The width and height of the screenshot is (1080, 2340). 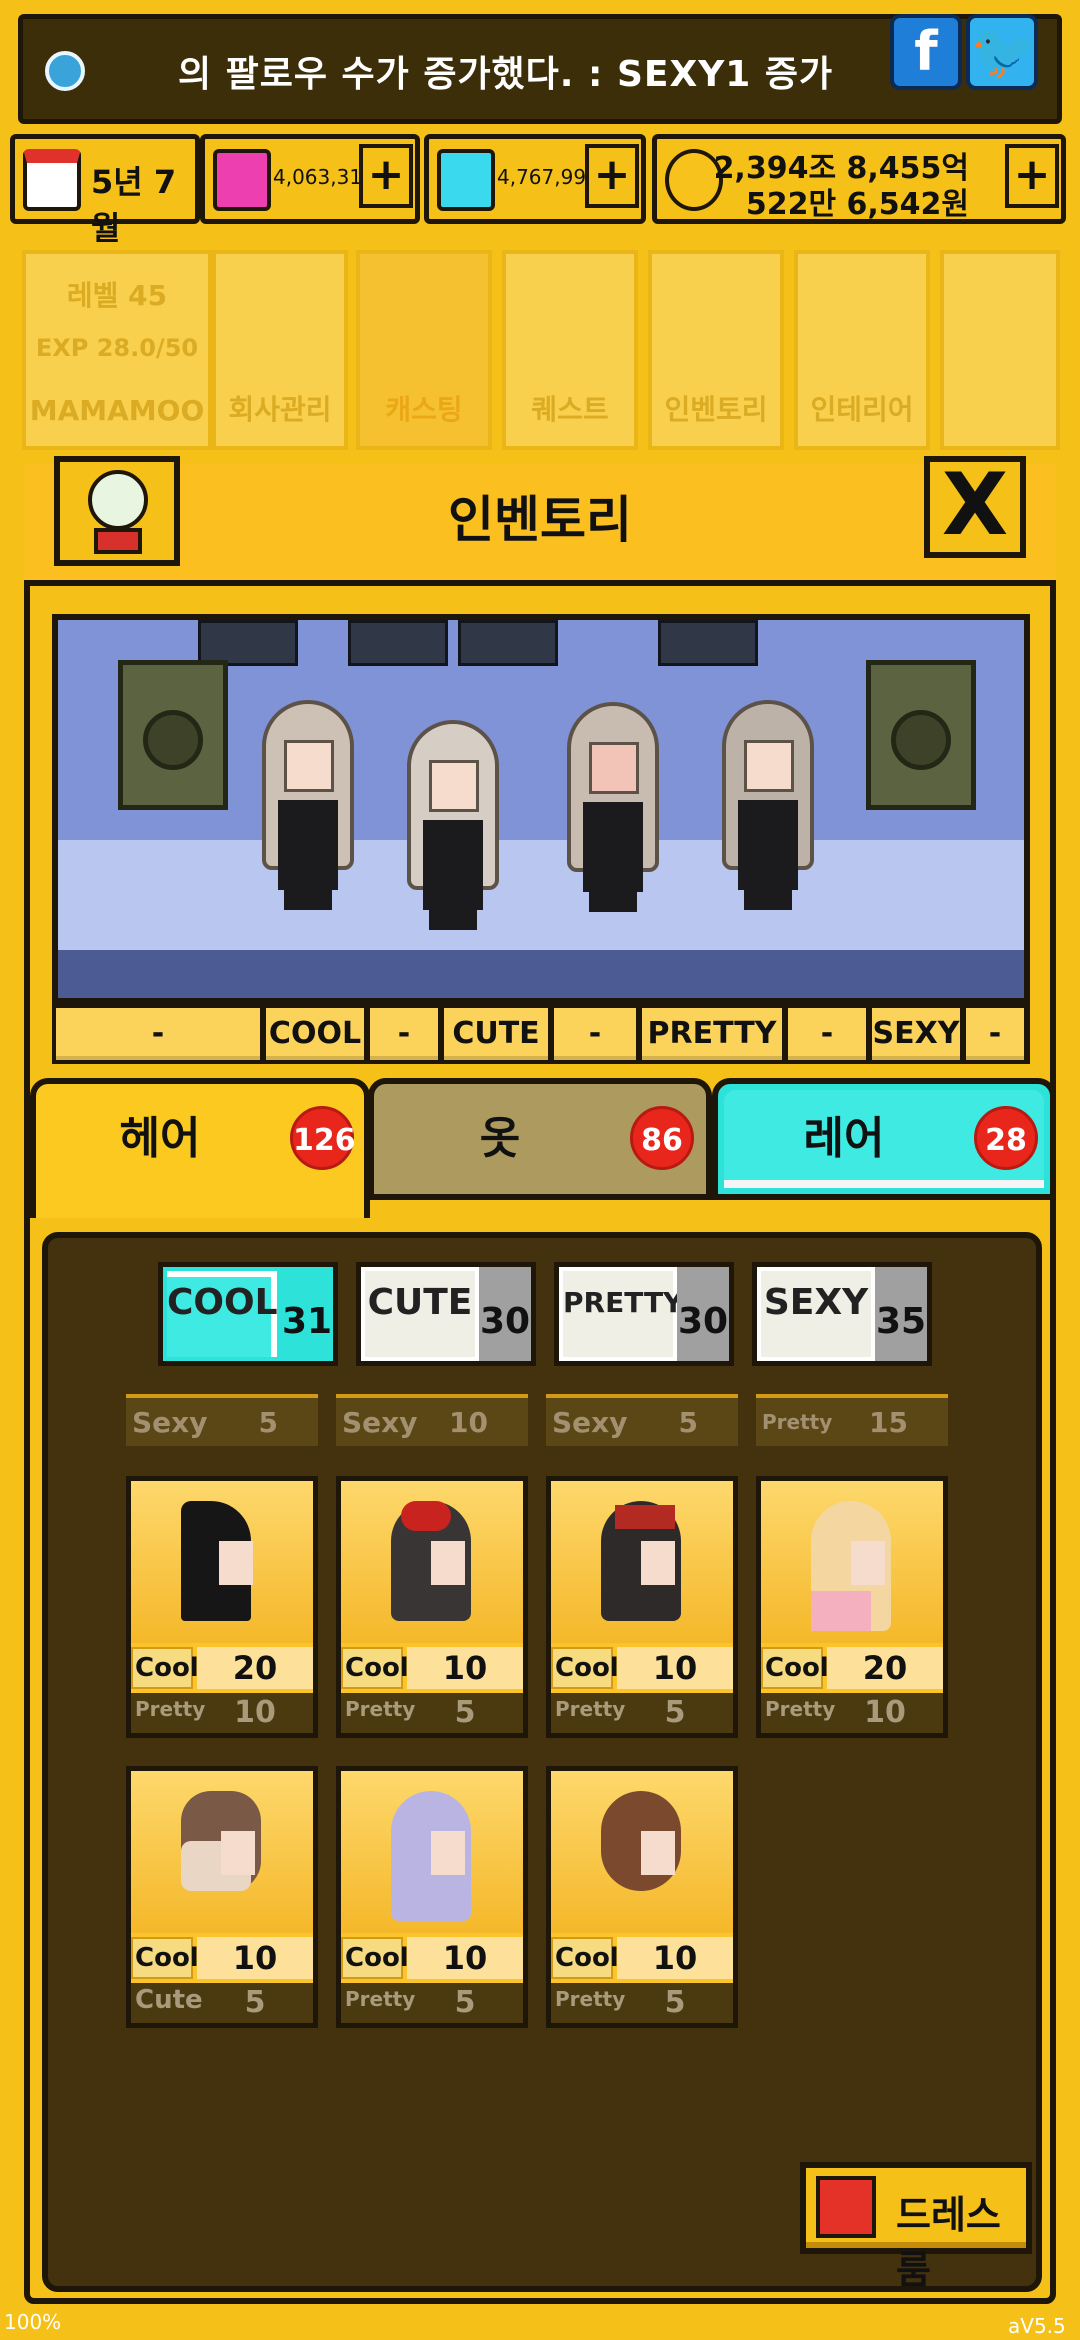 I want to click on twitter-button: 🐦, so click(x=1002, y=52).